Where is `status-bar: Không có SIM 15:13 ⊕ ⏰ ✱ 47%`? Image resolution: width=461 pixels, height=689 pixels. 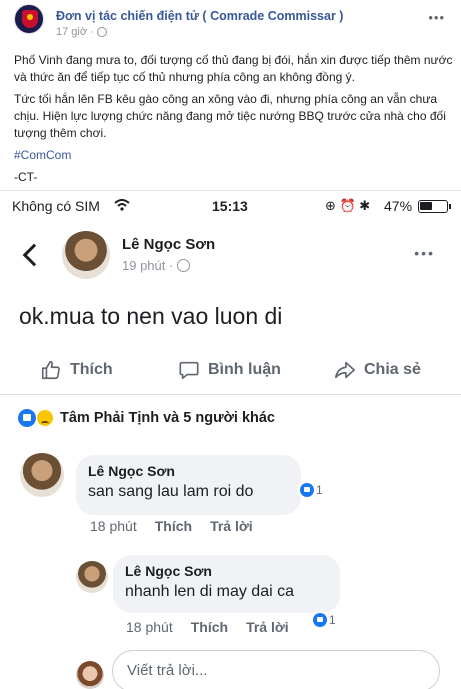 status-bar: Không có SIM 15:13 ⊕ ⏰ ✱ 47% is located at coordinates (230, 206).